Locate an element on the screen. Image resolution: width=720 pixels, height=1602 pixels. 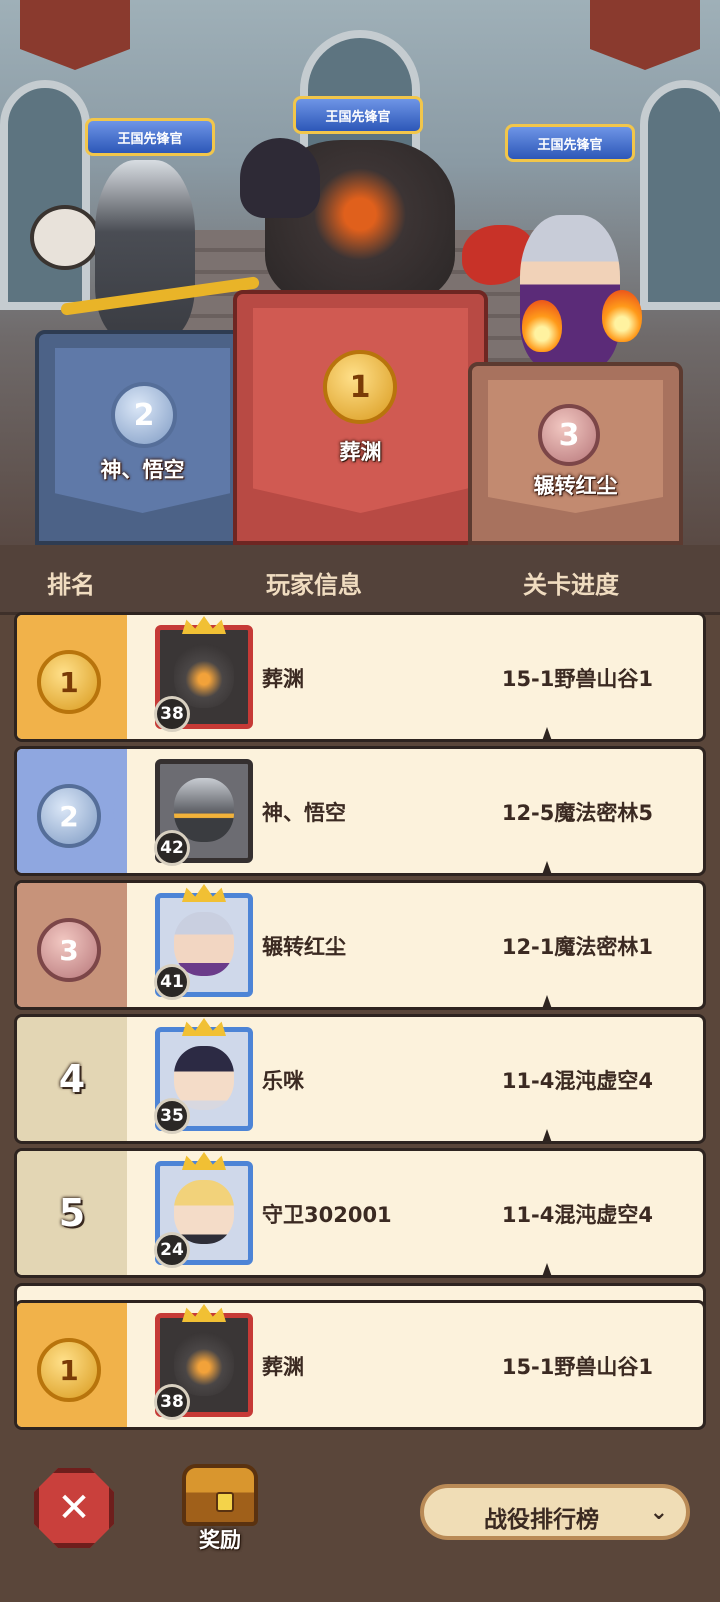
reward-label: 奖励 is located at coordinates (220, 1540).